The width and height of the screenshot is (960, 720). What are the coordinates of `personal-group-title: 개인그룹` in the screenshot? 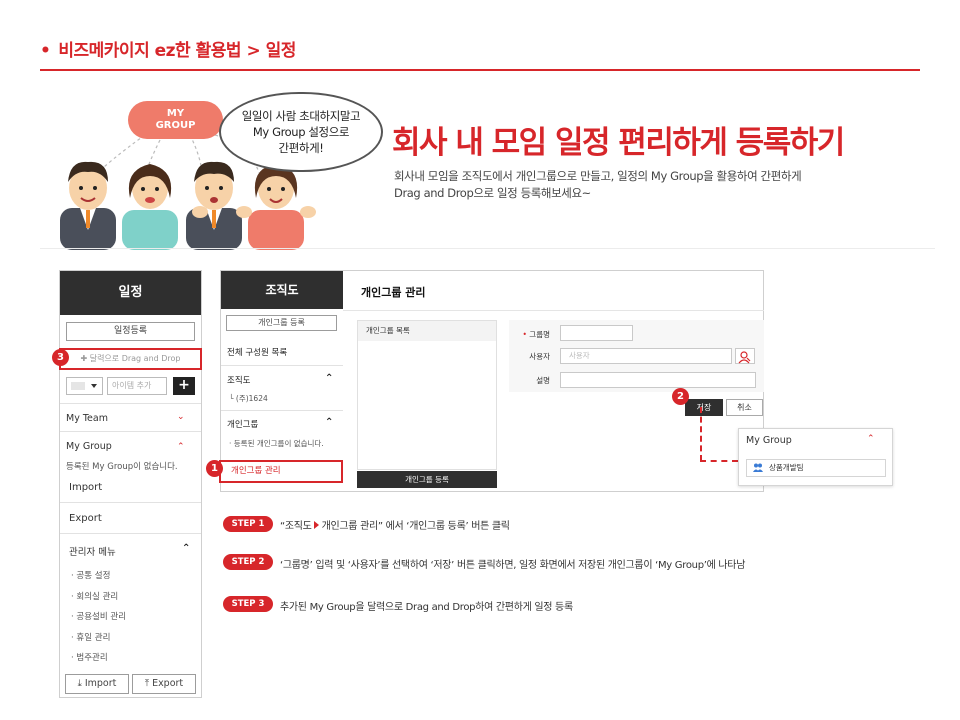 It's located at (242, 424).